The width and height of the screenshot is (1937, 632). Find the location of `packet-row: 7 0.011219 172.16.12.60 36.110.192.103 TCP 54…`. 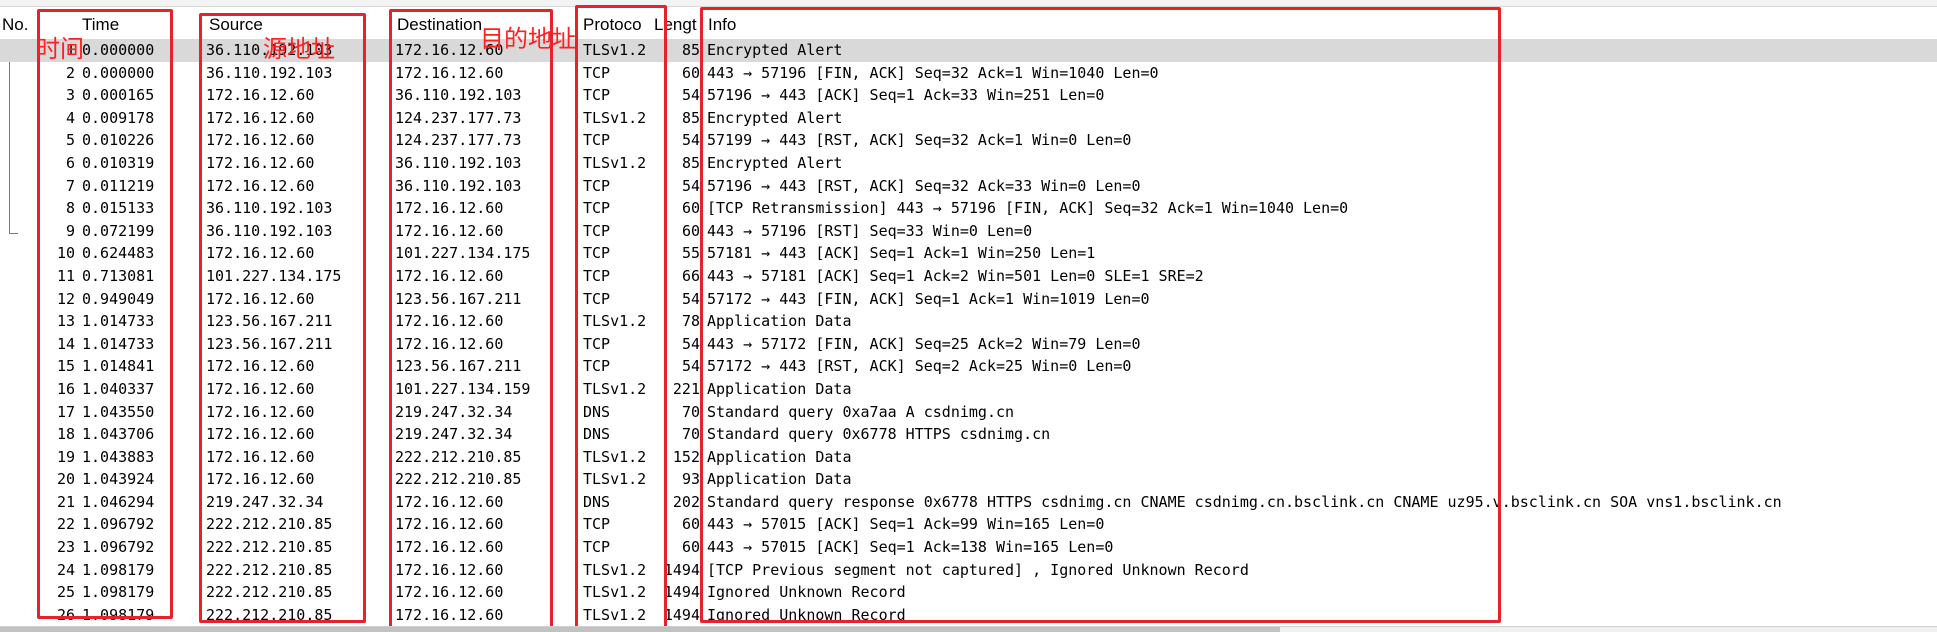

packet-row: 7 0.011219 172.16.12.60 36.110.192.103 TCP 54… is located at coordinates (968, 186).